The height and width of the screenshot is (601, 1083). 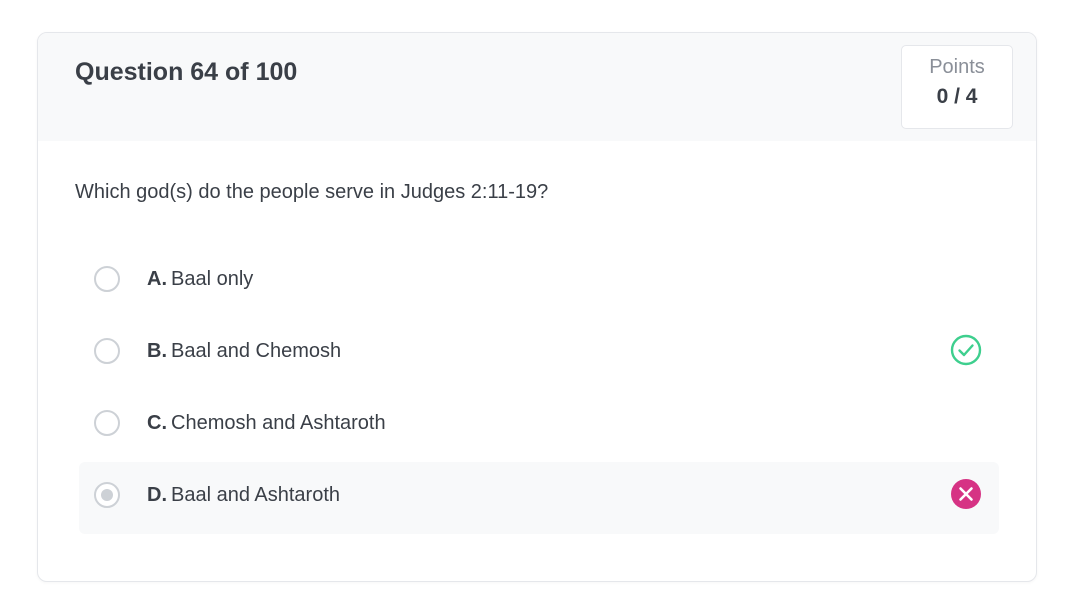 I want to click on option-label: B. Baal and Chemosh, so click(x=244, y=351).